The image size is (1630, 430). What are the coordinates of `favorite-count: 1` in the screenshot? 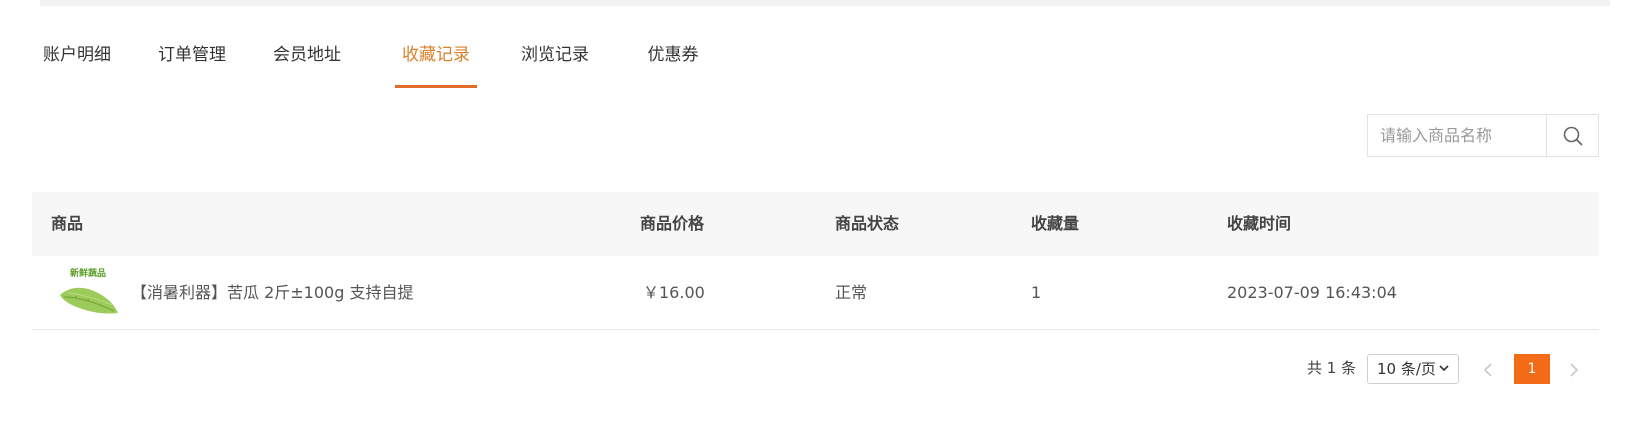 It's located at (1036, 292).